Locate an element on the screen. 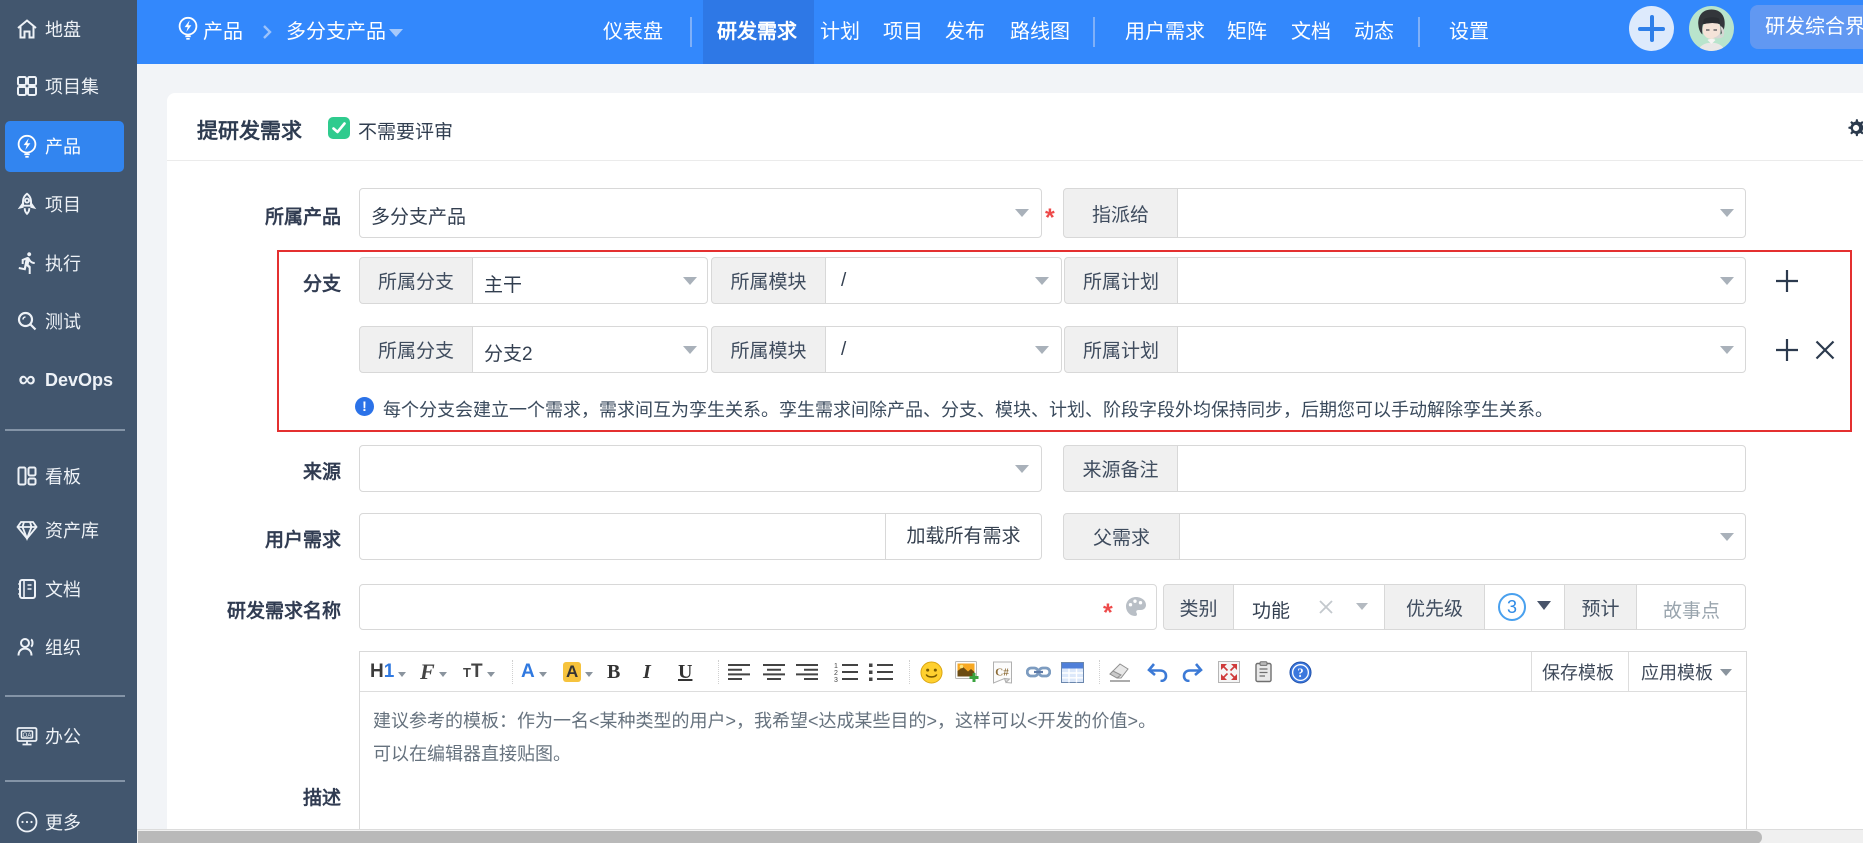  svg-text: 2 is located at coordinates (836, 673).